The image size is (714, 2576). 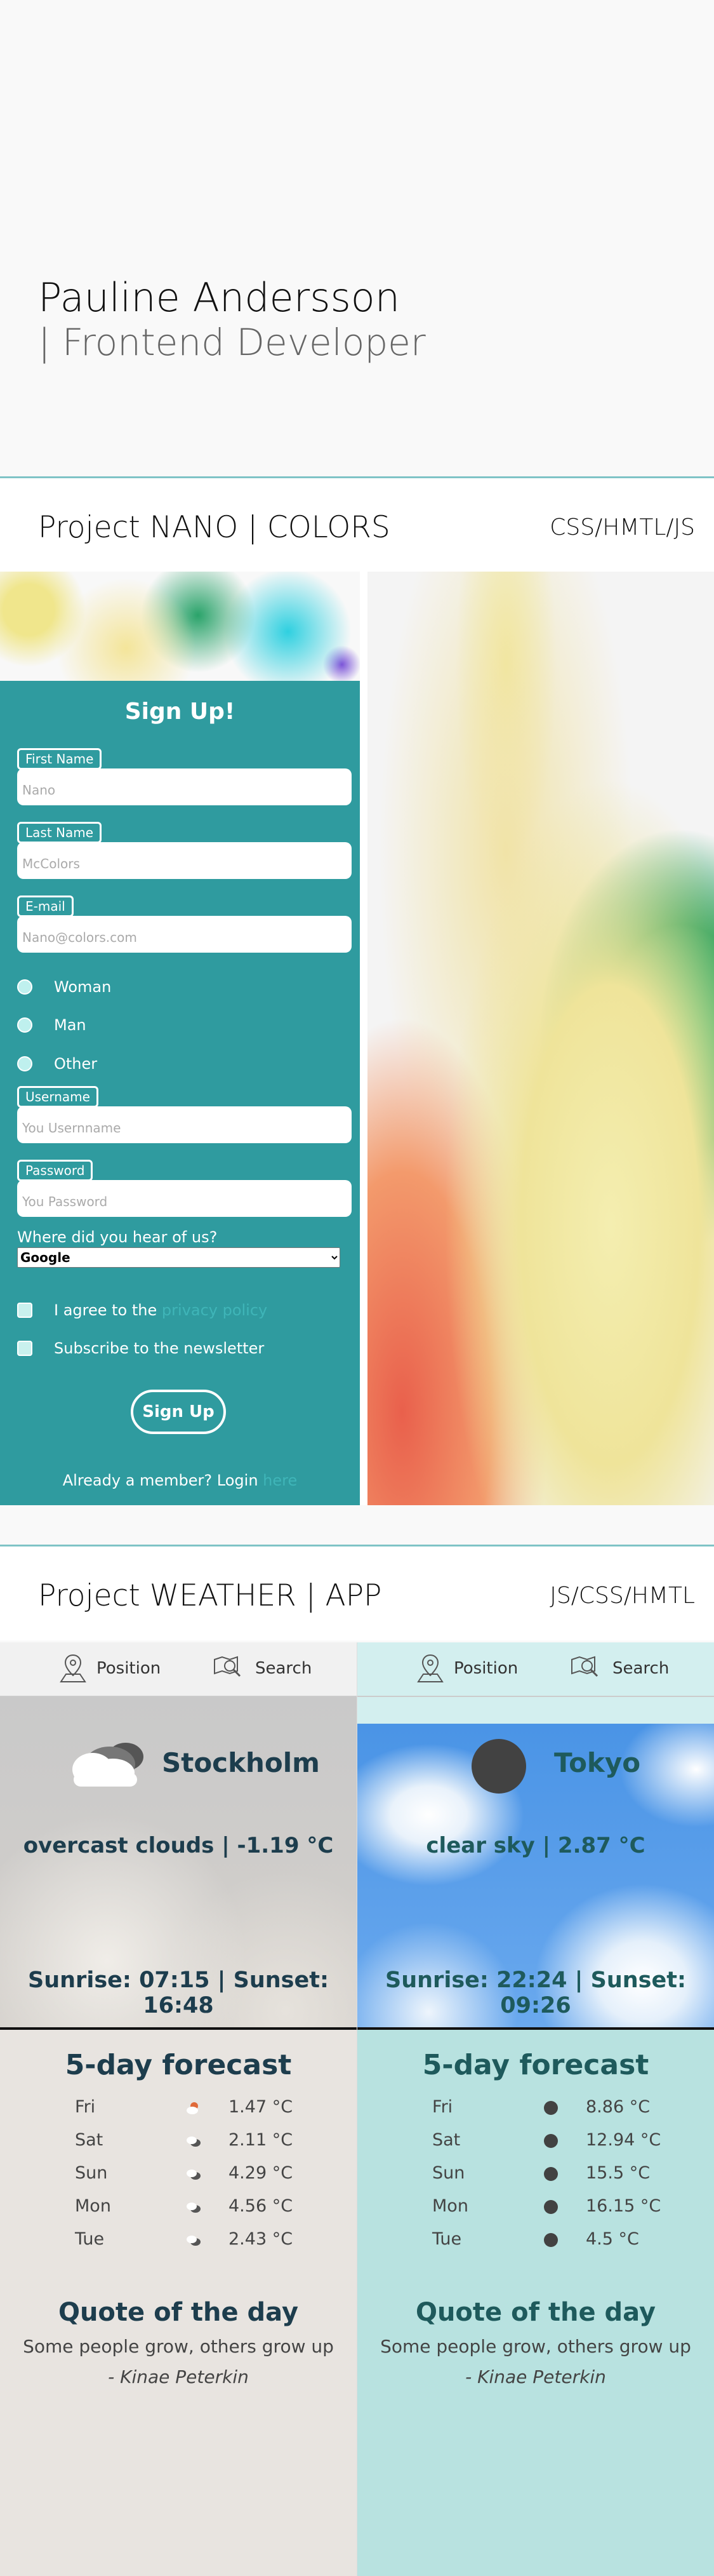 I want to click on forecast-temp: 15.5 °C, so click(x=619, y=2173).